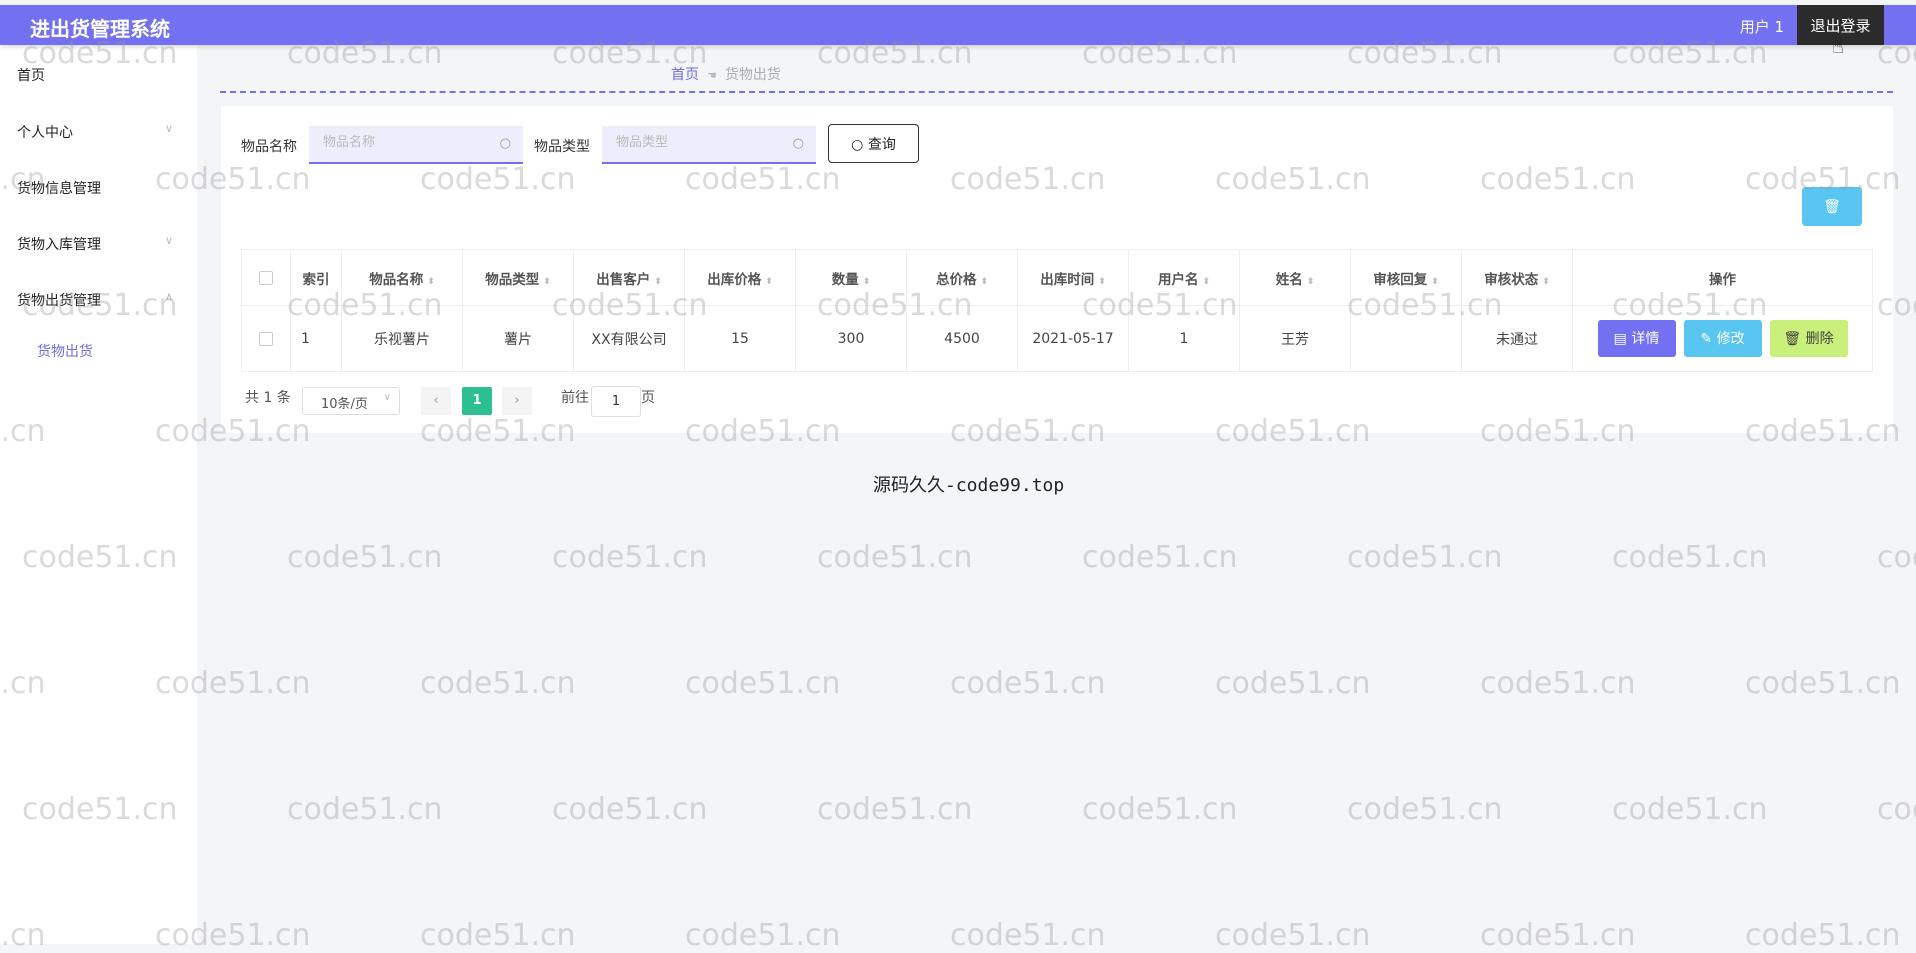 Image resolution: width=1916 pixels, height=953 pixels. What do you see at coordinates (962, 277) in the screenshot?
I see `column-header: 总价格 ⬍` at bounding box center [962, 277].